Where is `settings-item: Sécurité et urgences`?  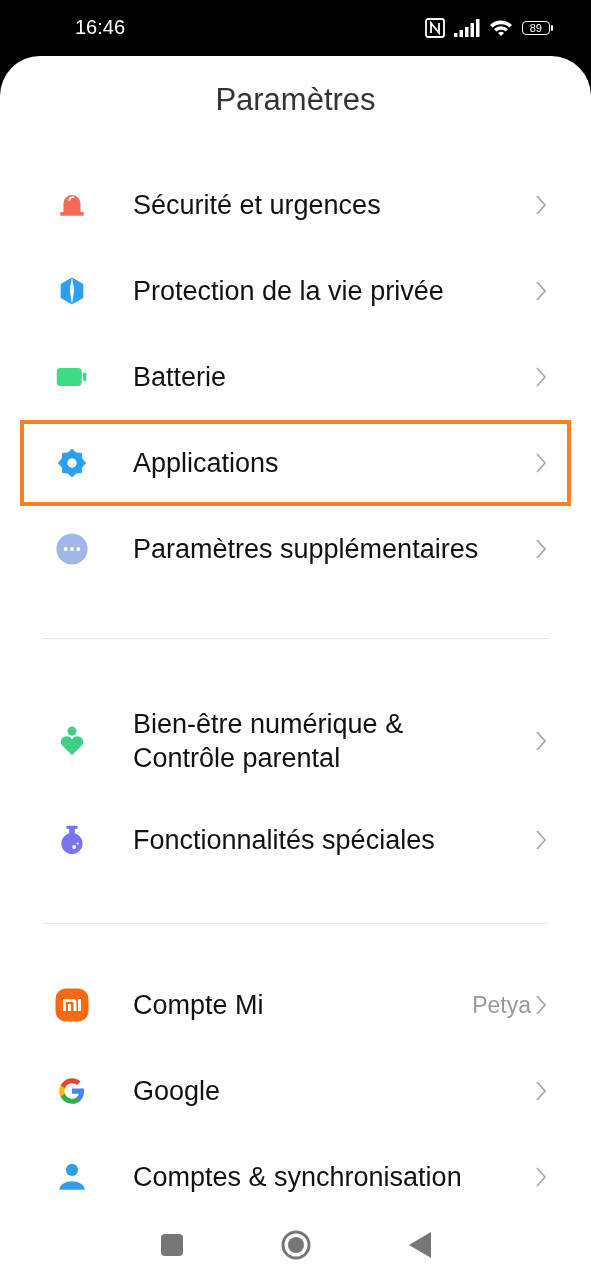
settings-item: Sécurité et urgences is located at coordinates (295, 205).